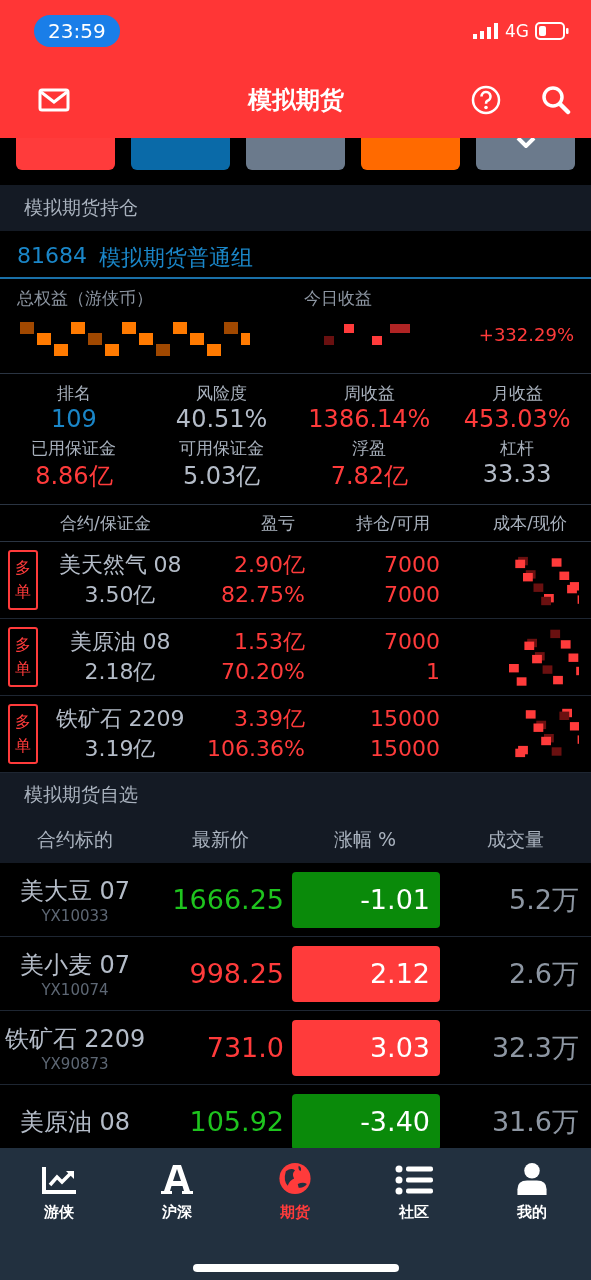 This screenshot has width=591, height=1280. Describe the element at coordinates (75, 1063) in the screenshot. I see `contract-code: YX90873` at that location.